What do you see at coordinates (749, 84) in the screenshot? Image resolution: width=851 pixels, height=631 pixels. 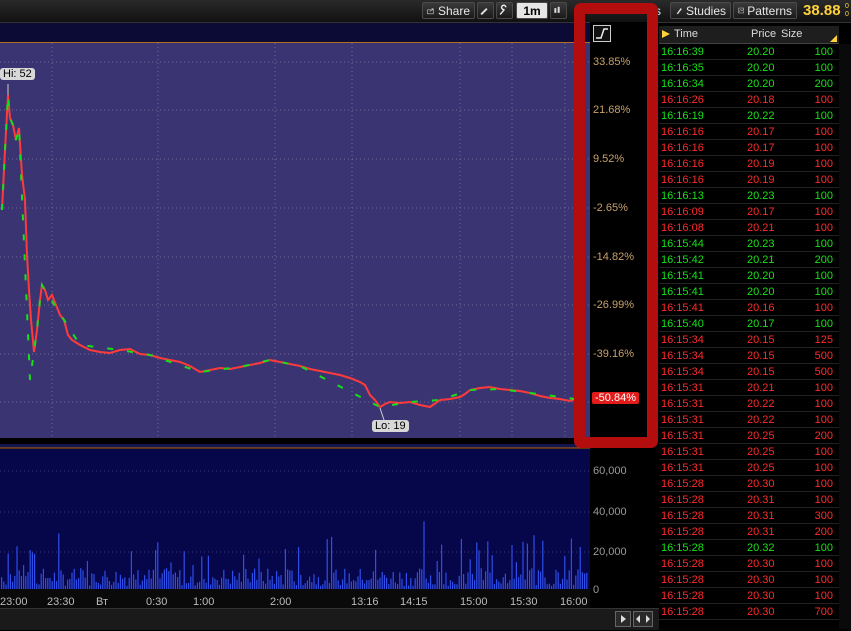 I see `table-row: 16:16:34 20.20 200` at bounding box center [749, 84].